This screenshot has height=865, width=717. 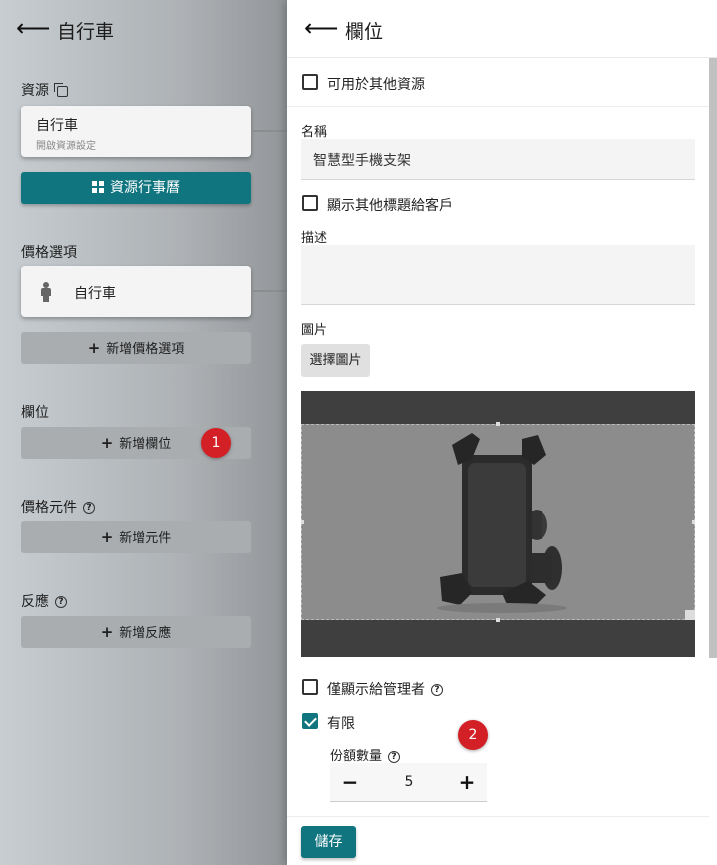 I want to click on quota-label: 份額數量, so click(x=356, y=756).